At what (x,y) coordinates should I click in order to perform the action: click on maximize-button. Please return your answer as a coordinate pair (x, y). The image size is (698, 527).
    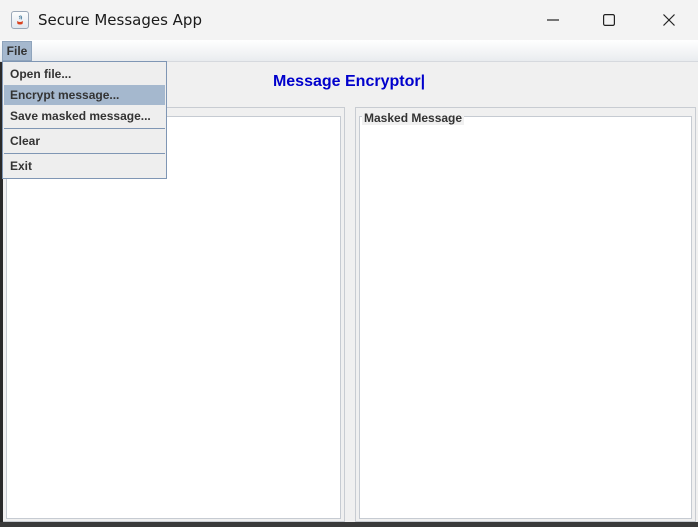
    Looking at the image, I should click on (609, 20).